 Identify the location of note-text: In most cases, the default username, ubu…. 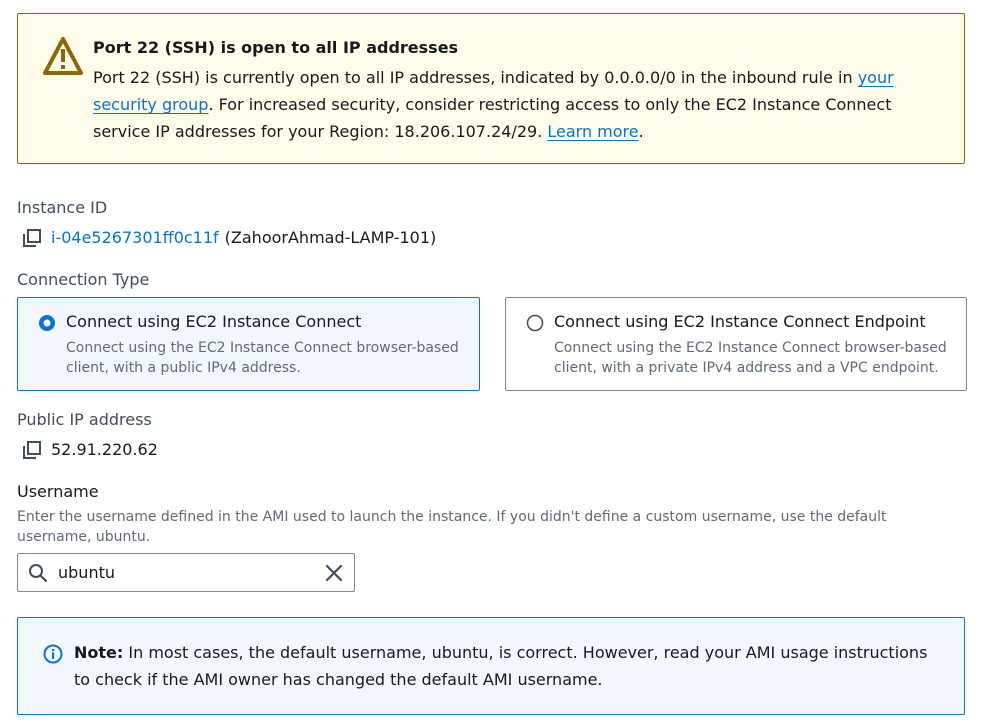
(501, 666).